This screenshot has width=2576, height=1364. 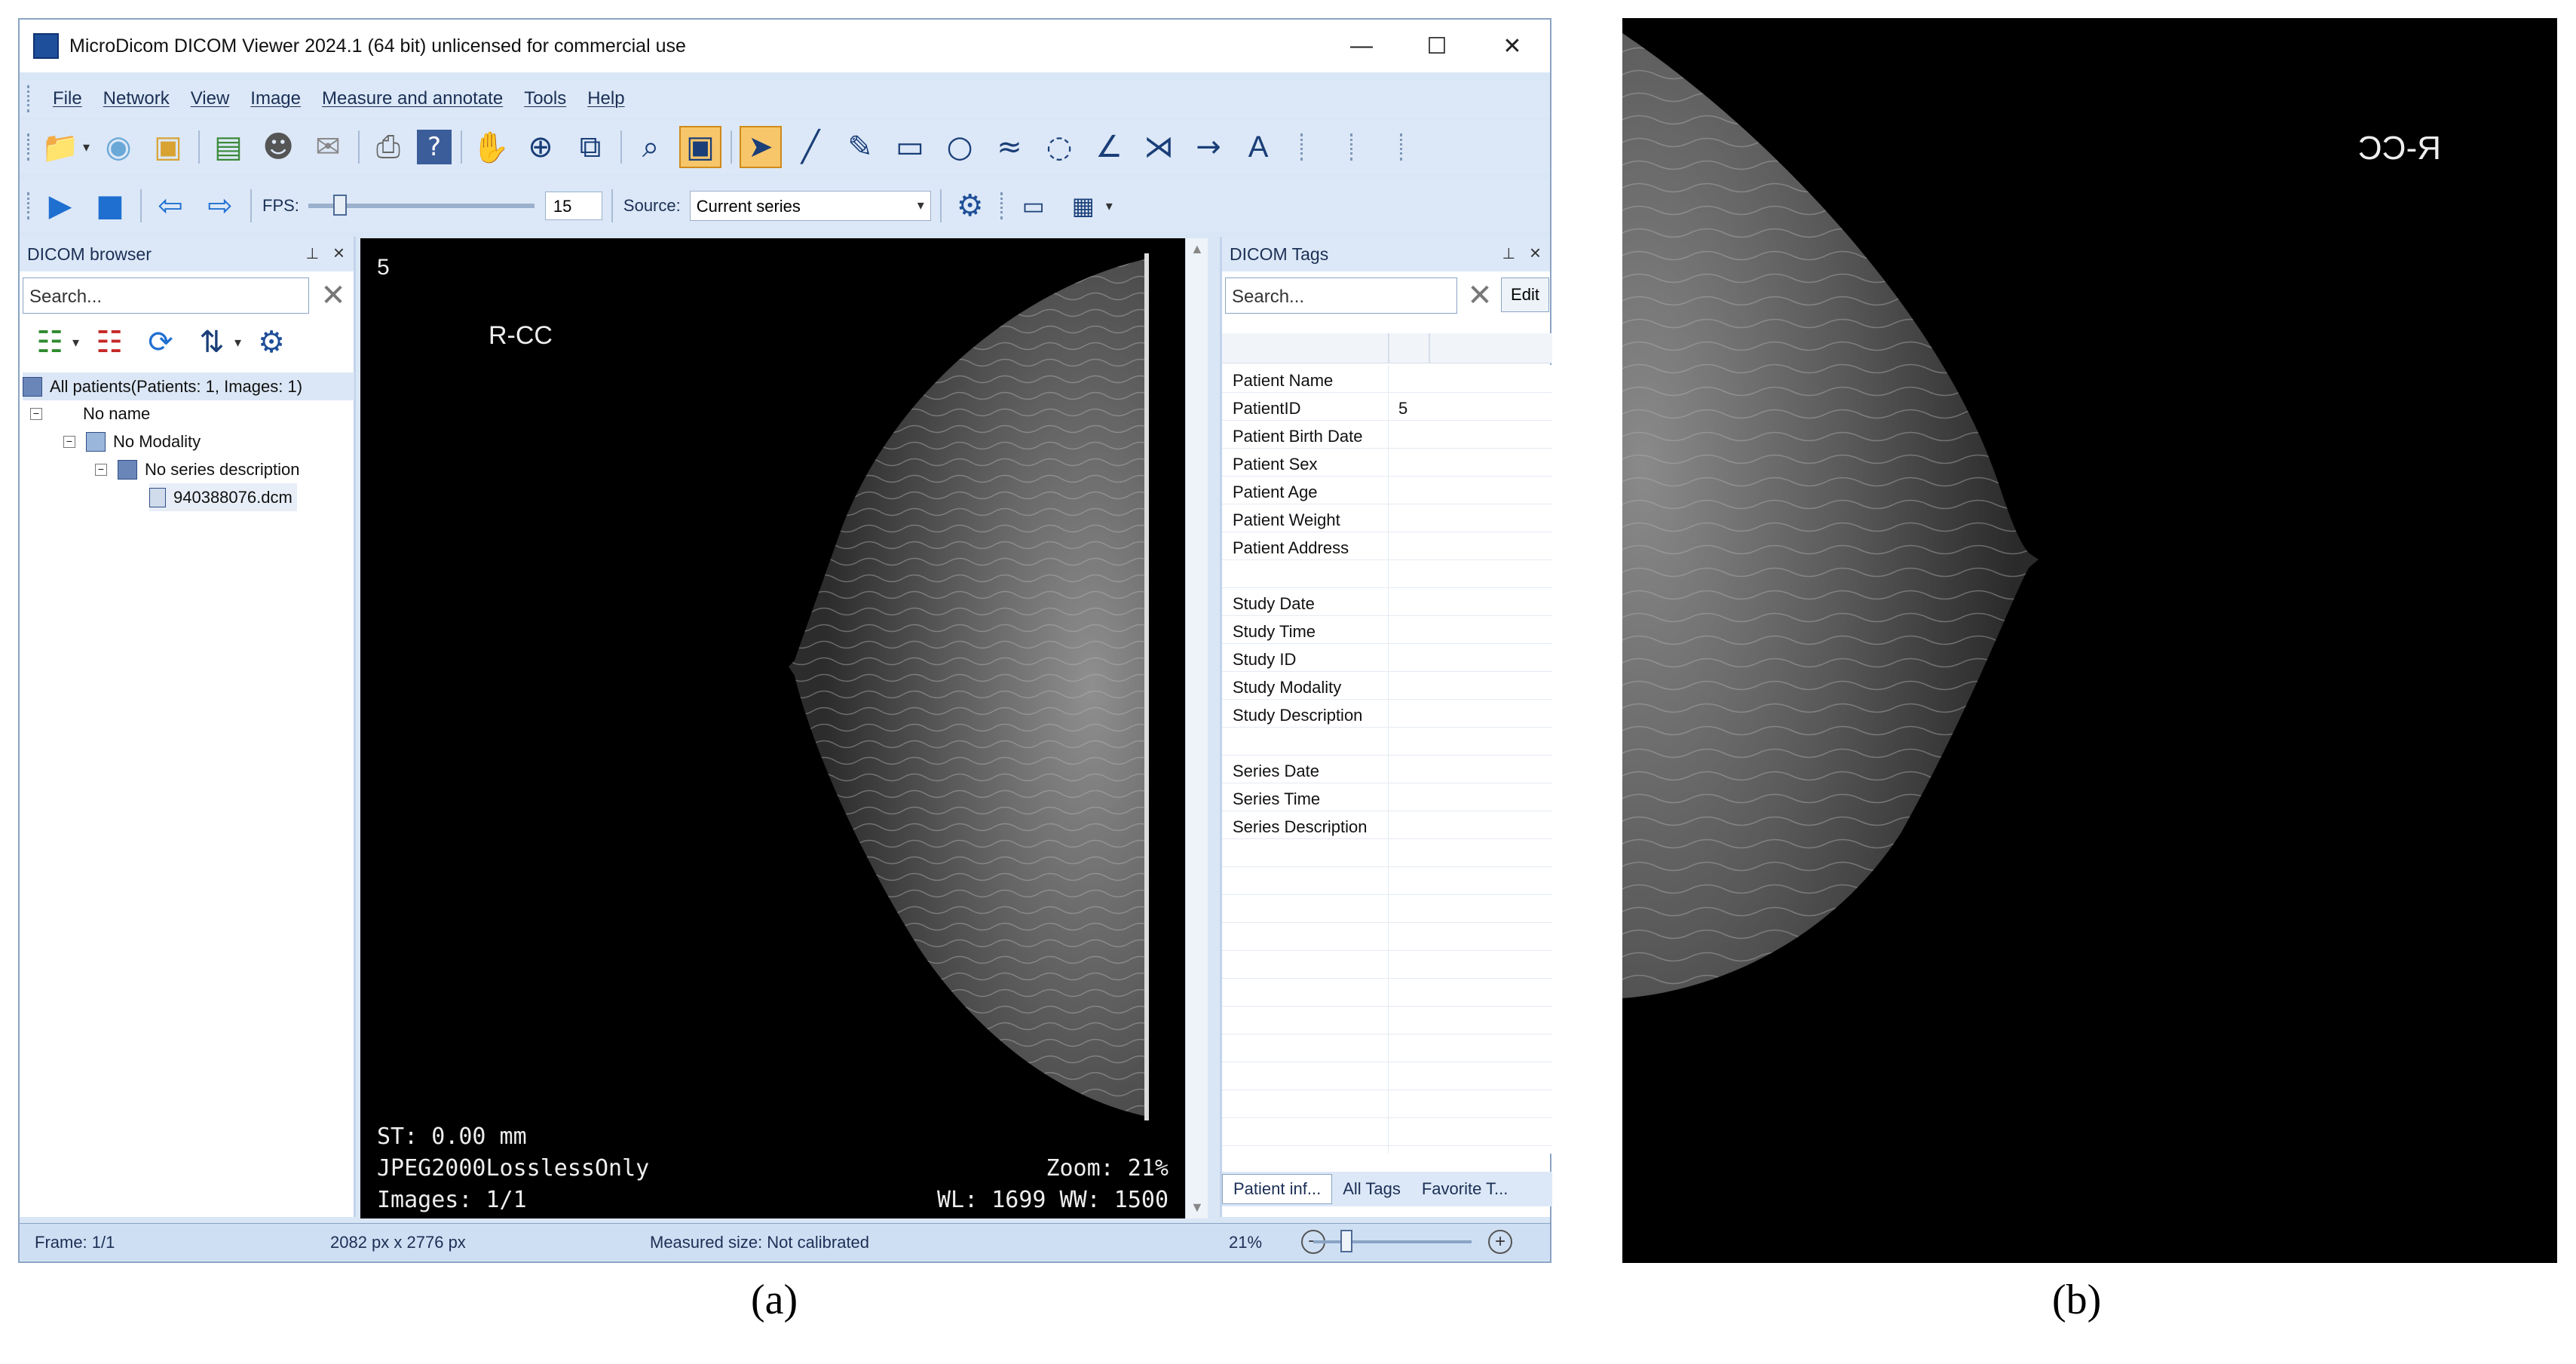 I want to click on pan-hand-icon: ✋, so click(x=491, y=147).